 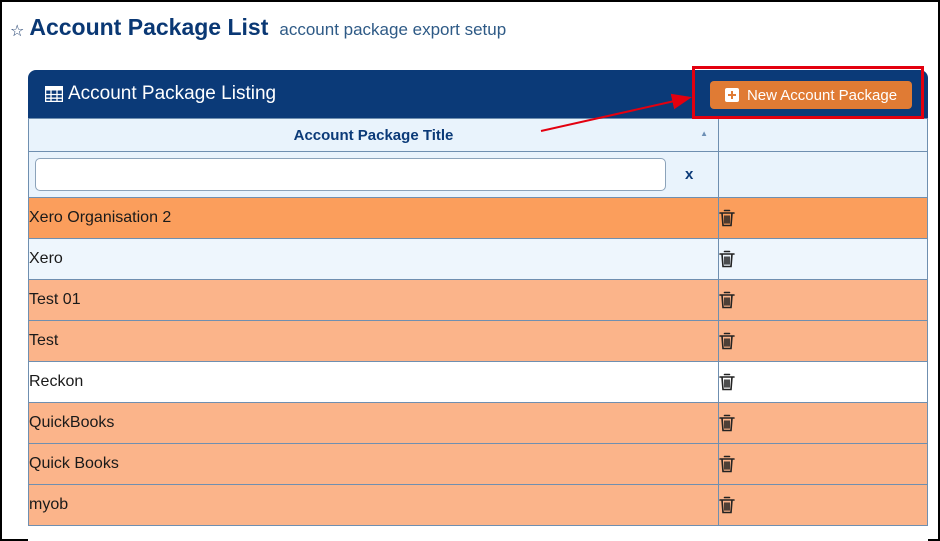 What do you see at coordinates (704, 133) in the screenshot?
I see `sort-icon: ▲` at bounding box center [704, 133].